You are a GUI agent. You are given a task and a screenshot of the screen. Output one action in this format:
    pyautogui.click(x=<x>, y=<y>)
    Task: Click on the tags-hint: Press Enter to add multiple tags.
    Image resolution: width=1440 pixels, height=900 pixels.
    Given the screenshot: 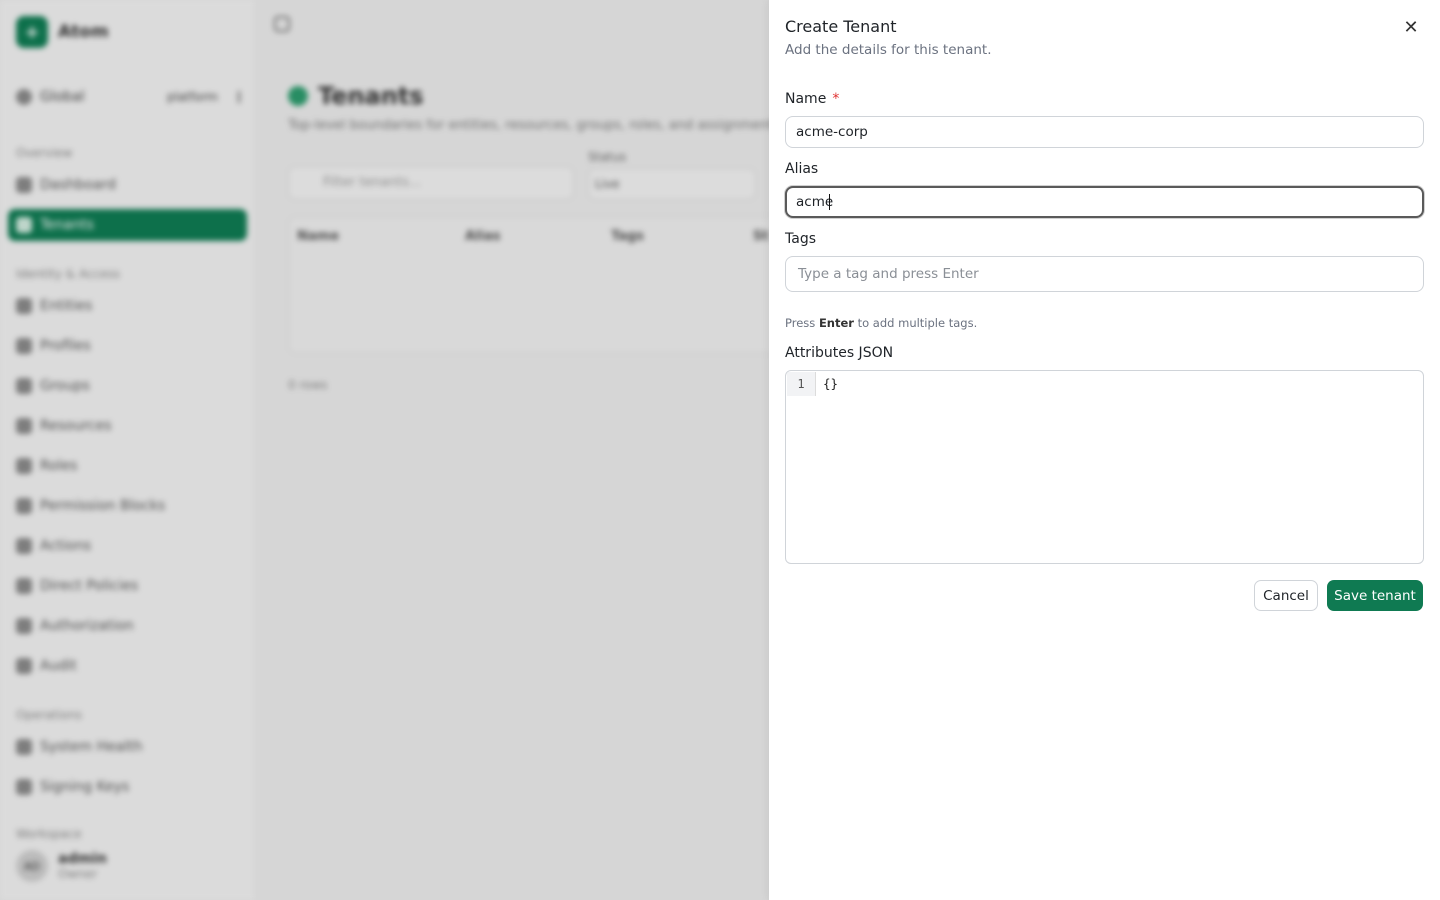 What is the action you would take?
    pyautogui.click(x=881, y=323)
    